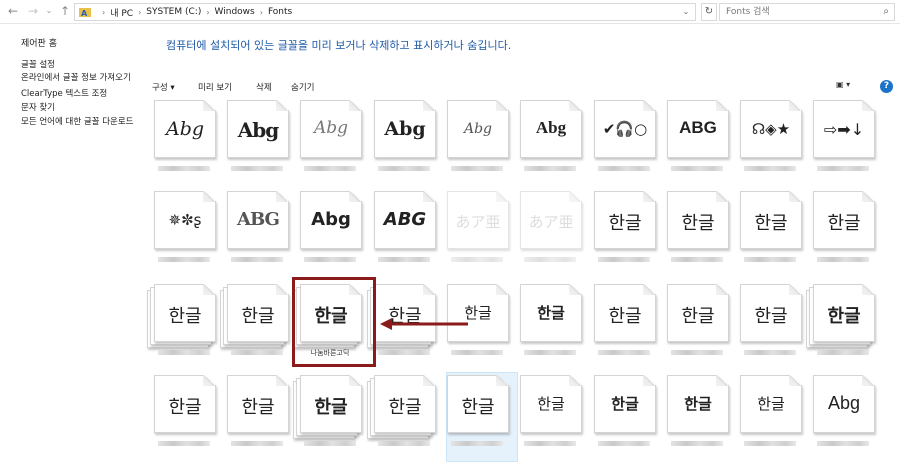 The width and height of the screenshot is (900, 462). What do you see at coordinates (280, 12) in the screenshot?
I see `crumb-fonts: Fonts` at bounding box center [280, 12].